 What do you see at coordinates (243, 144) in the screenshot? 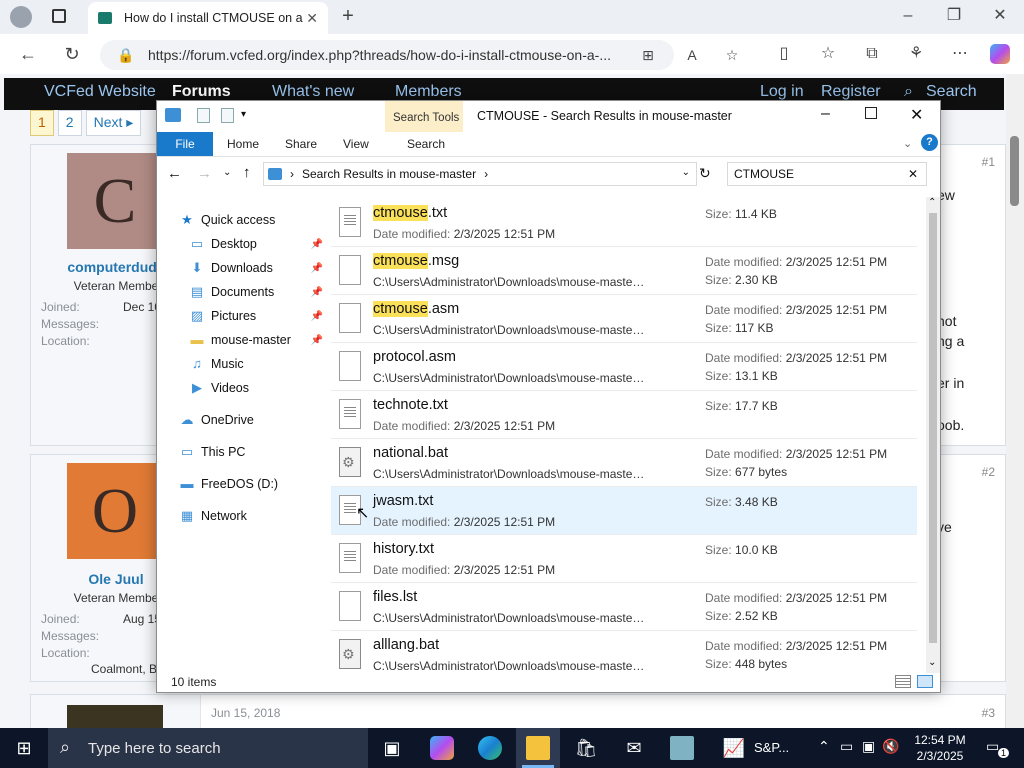
I see `tab-home: Home` at bounding box center [243, 144].